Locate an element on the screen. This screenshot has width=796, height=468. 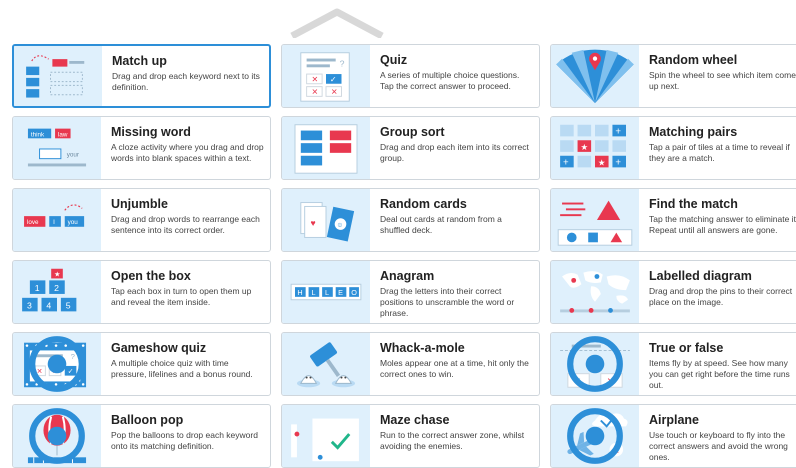
cards-icon: ♥ ☺ is located at coordinates (326, 220).